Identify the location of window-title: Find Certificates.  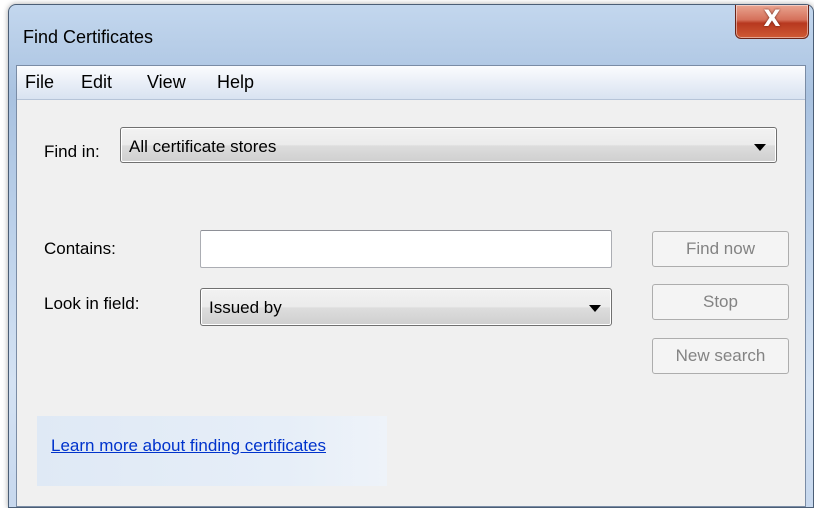
(88, 37).